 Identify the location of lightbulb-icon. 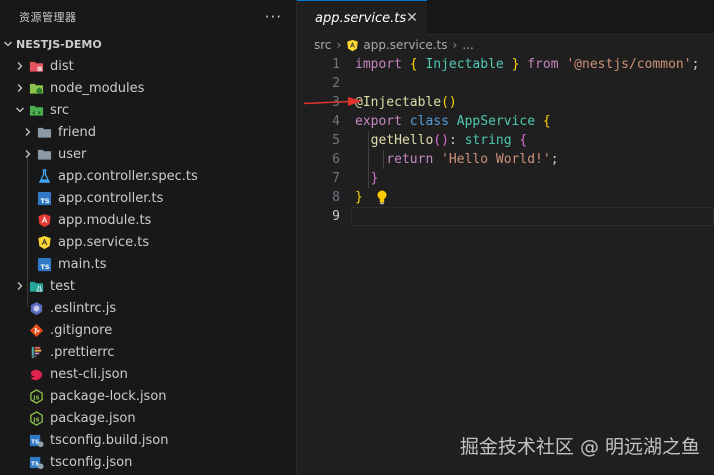
(382, 197).